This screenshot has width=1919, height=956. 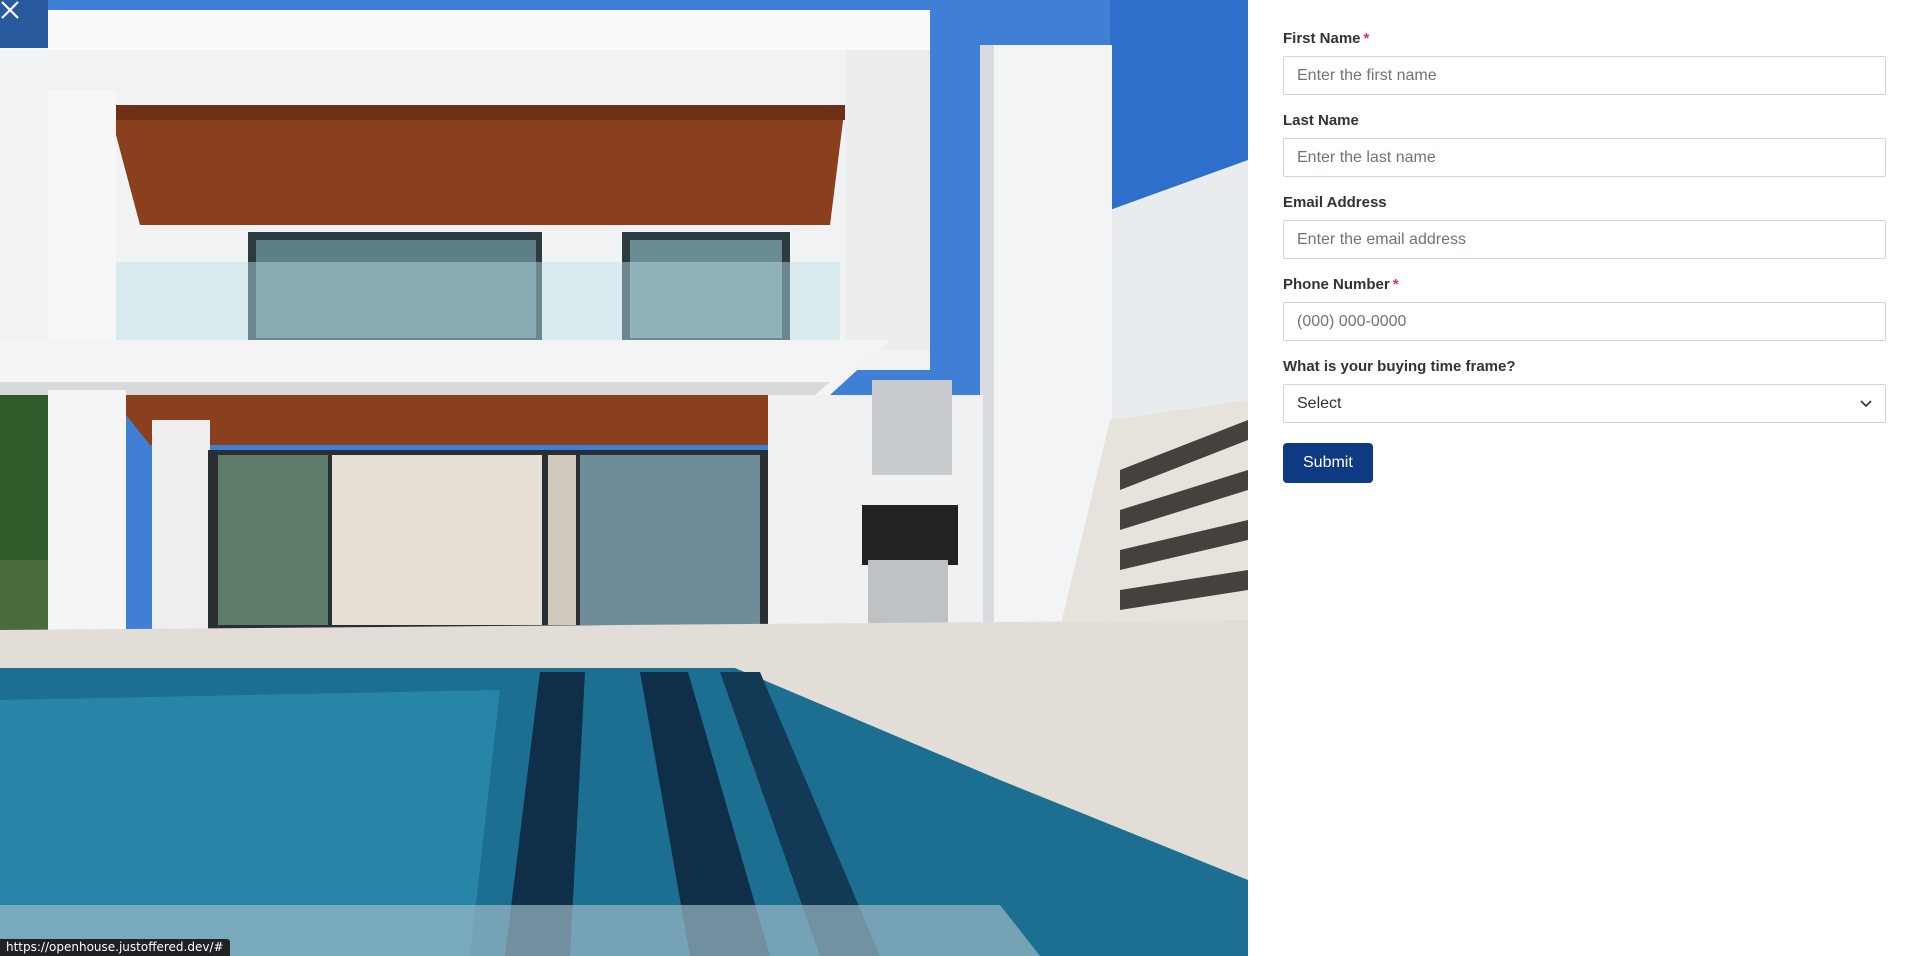 What do you see at coordinates (1584, 157) in the screenshot?
I see `last-name-input` at bounding box center [1584, 157].